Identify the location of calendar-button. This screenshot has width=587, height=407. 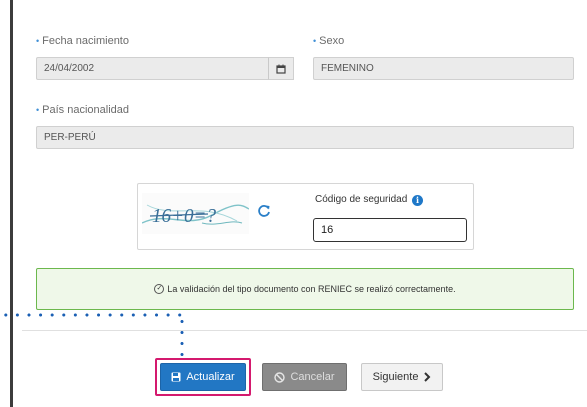
(281, 68).